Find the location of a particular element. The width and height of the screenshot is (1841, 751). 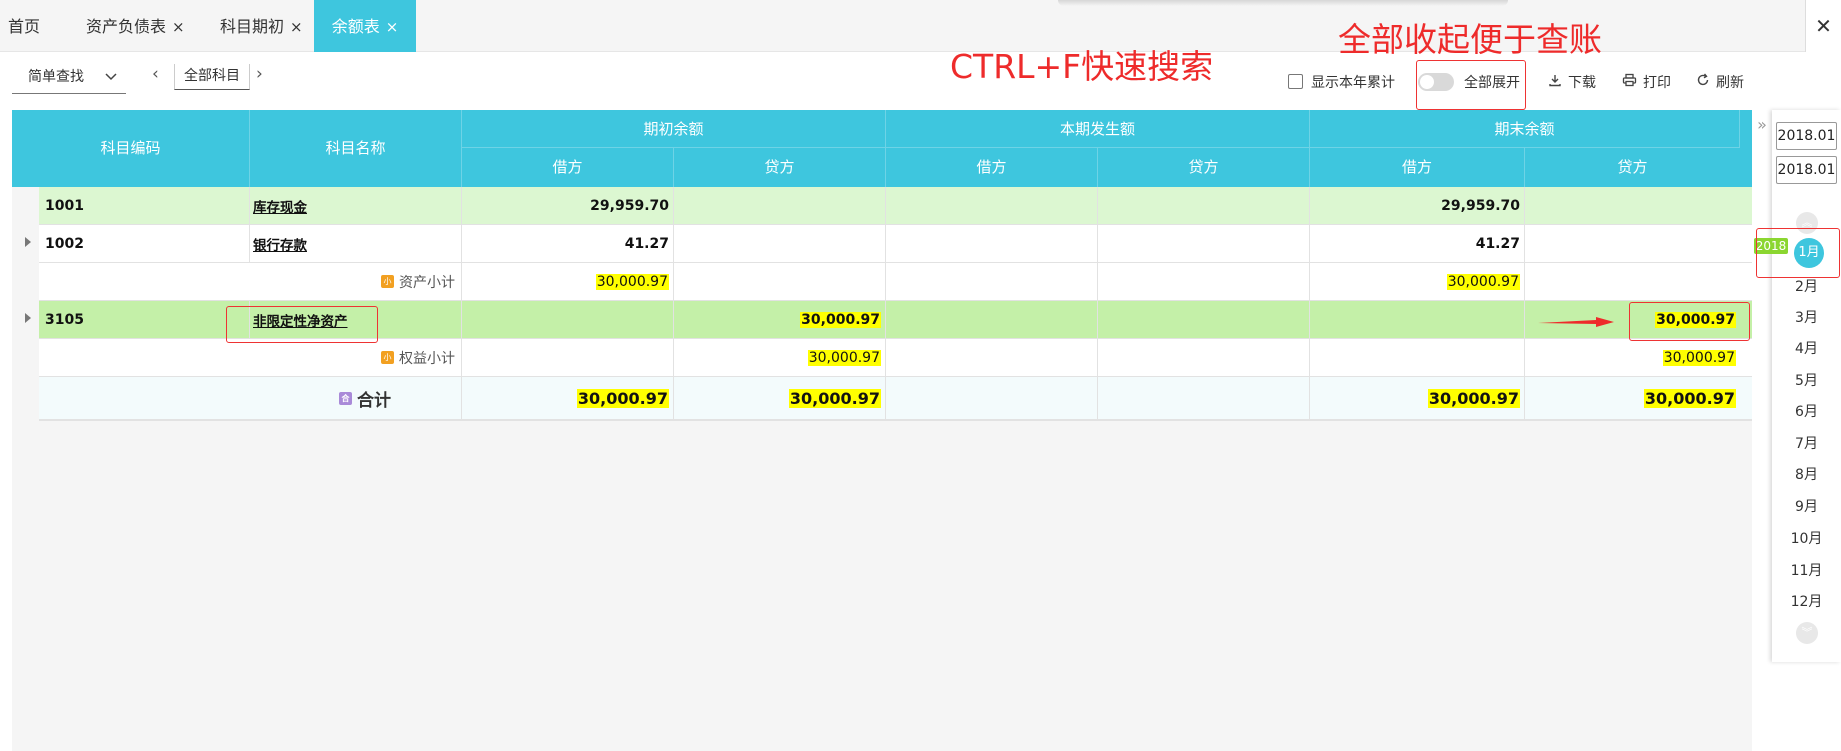

annotation-arrow-icon is located at coordinates (1576, 322).